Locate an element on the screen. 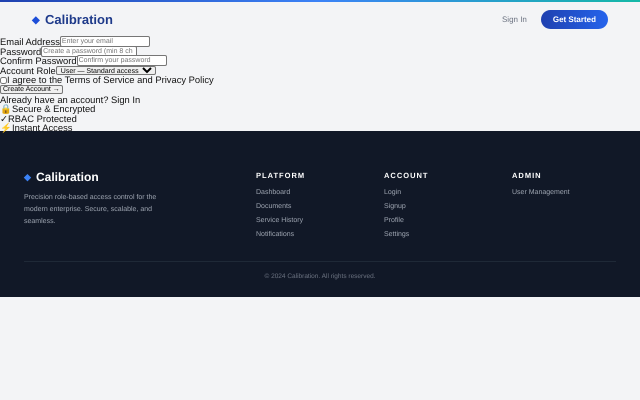 Image resolution: width=640 pixels, height=400 pixels. feature-text: RBAC Protected is located at coordinates (42, 119).